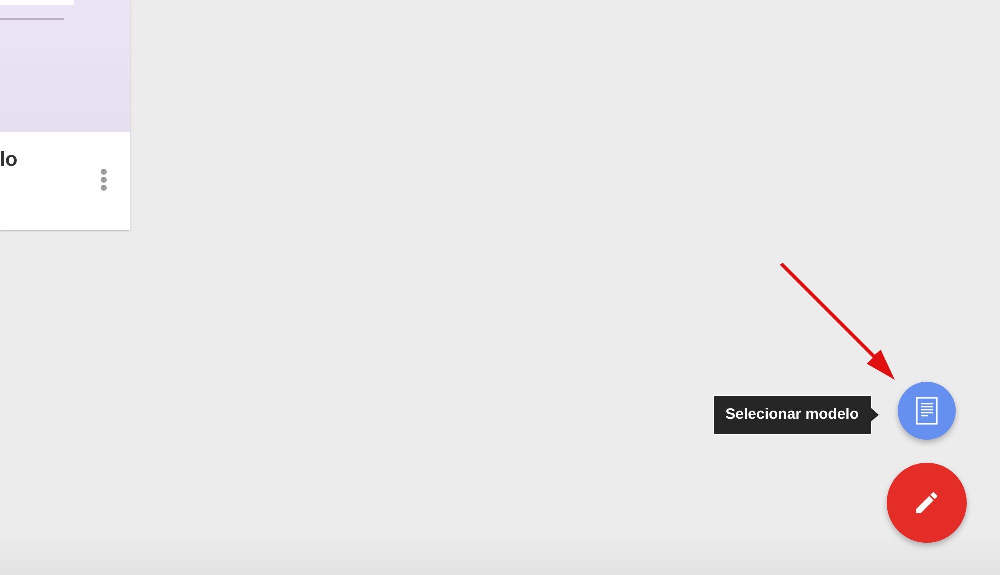  I want to click on select-template-button, so click(927, 411).